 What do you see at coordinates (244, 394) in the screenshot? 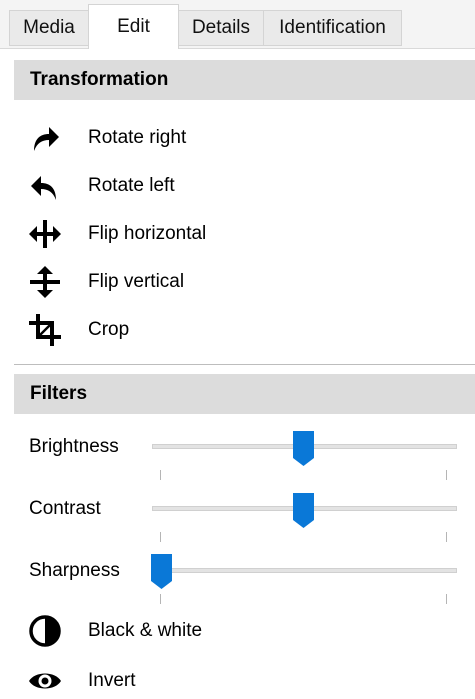
I see `filters-header: Filters` at bounding box center [244, 394].